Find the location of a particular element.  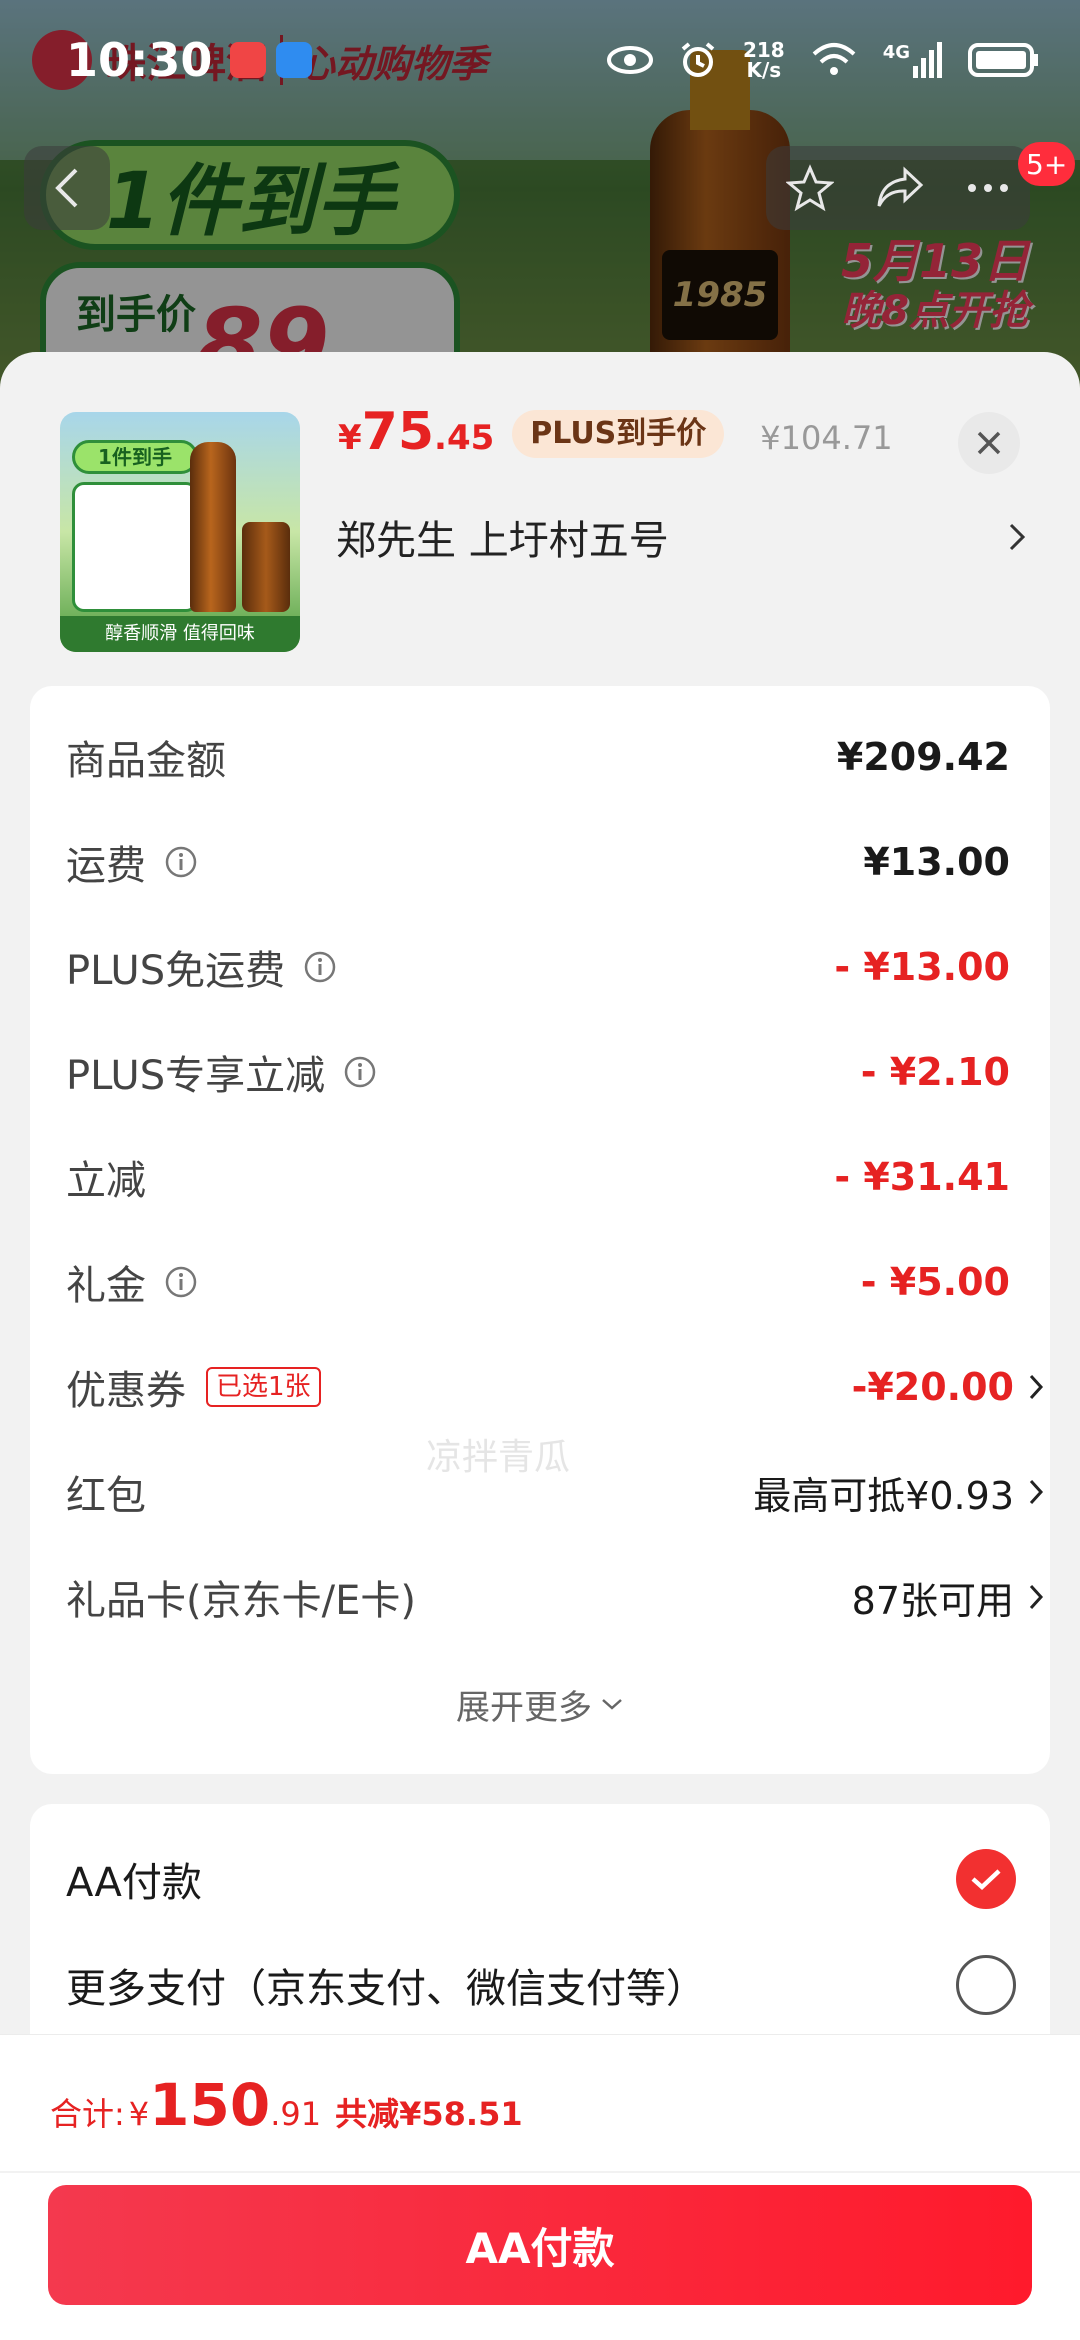

check-icon is located at coordinates (986, 1880).